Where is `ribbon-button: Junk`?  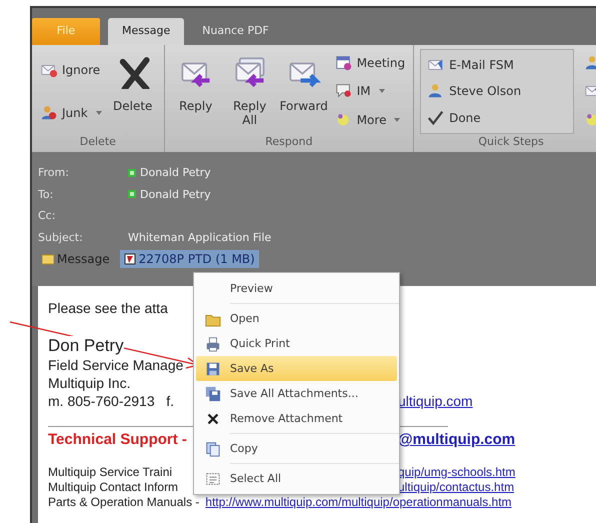 ribbon-button: Junk is located at coordinates (71, 112).